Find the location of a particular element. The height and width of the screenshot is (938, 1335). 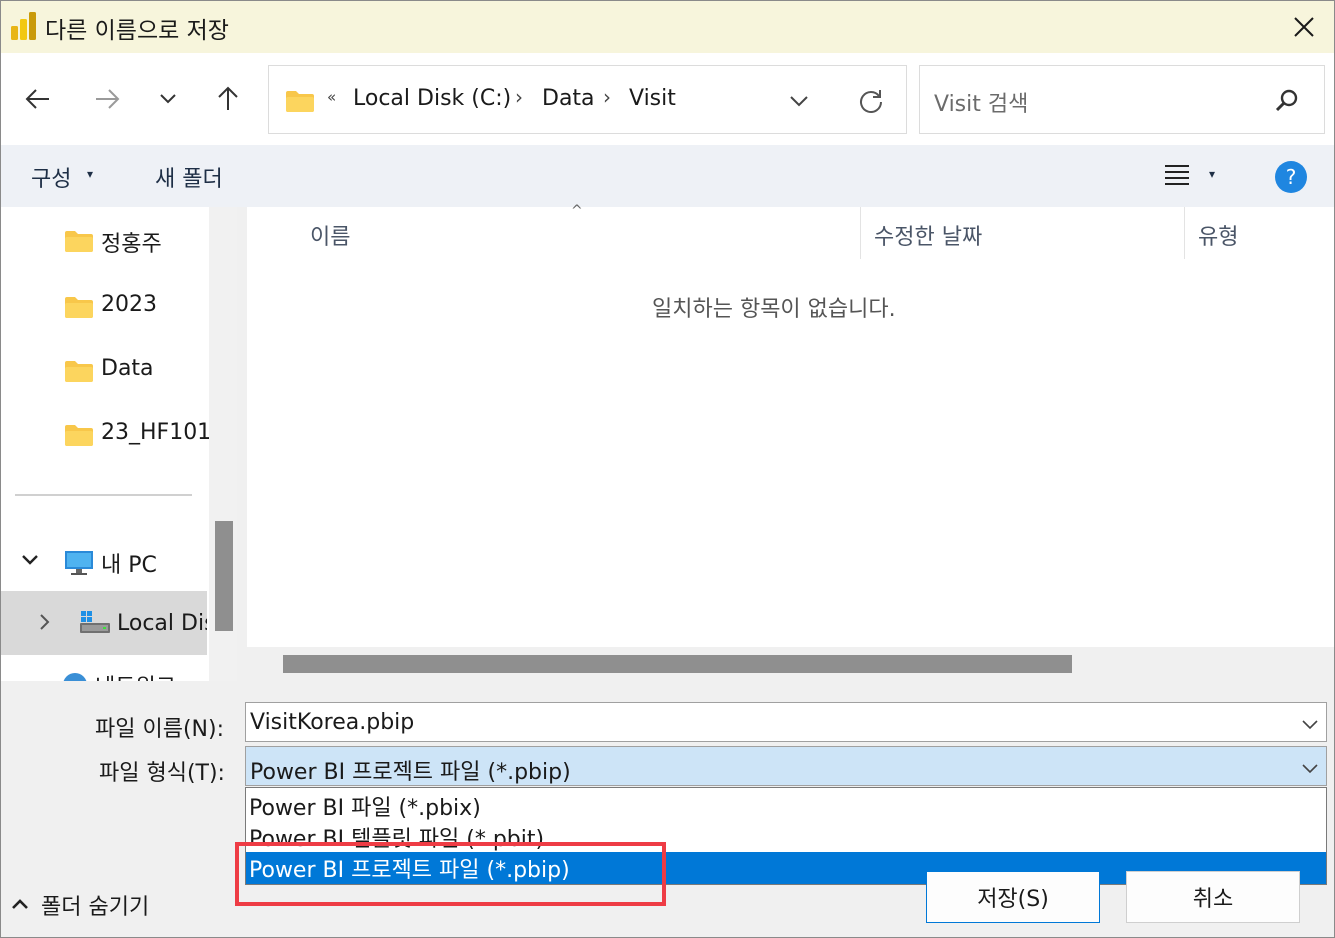

nav-item-folder: Data is located at coordinates (105, 369).